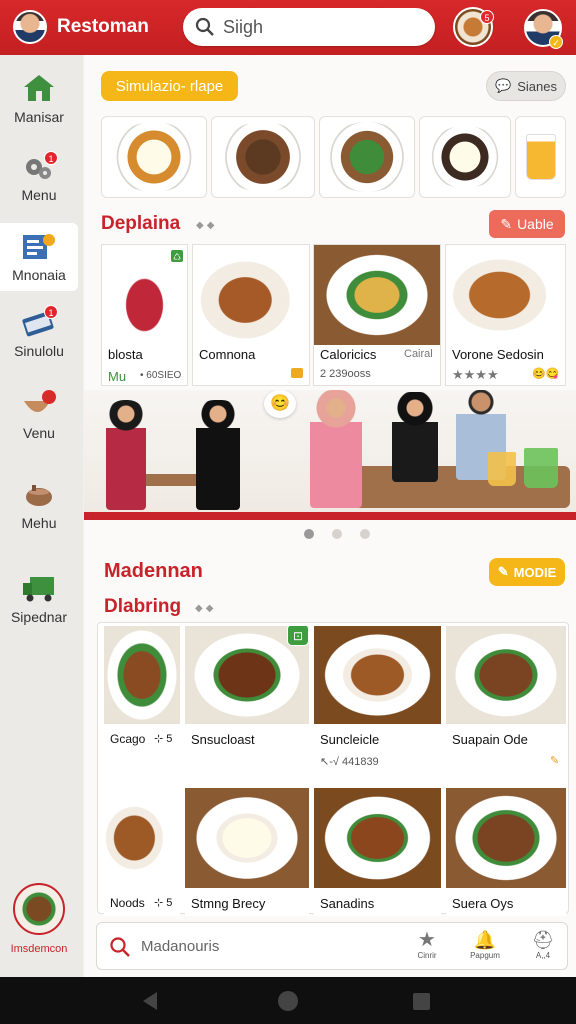 The height and width of the screenshot is (1024, 576). I want to click on drink-glass, so click(502, 469).